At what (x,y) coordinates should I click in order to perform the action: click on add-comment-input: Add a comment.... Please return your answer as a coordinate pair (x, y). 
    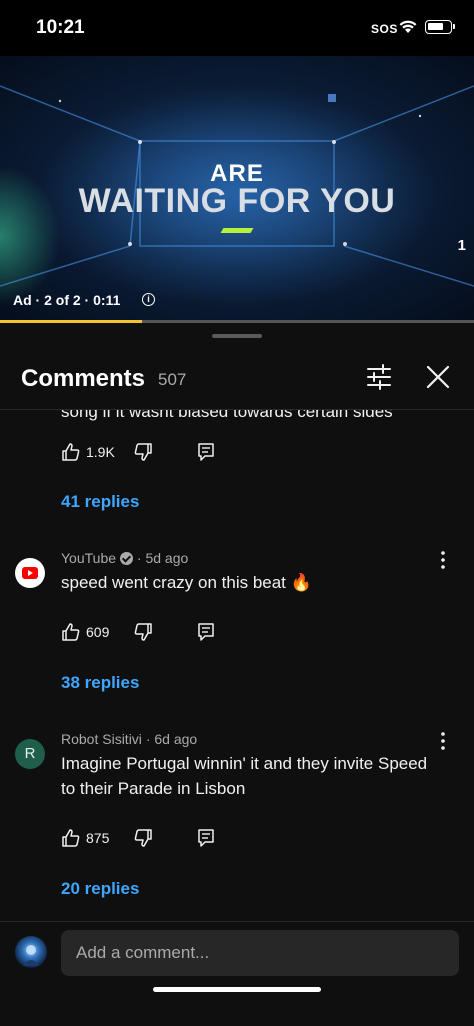
    Looking at the image, I should click on (260, 953).